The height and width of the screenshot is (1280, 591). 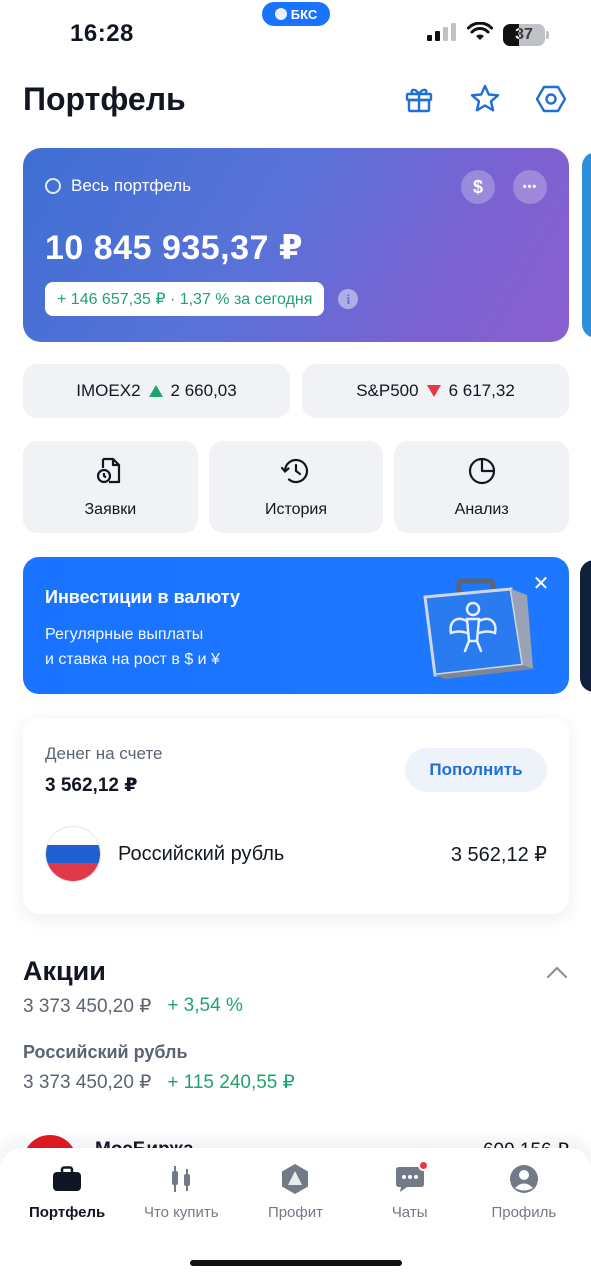 I want to click on ticker-imoex: IMOEX2 2 660,03, so click(x=156, y=391).